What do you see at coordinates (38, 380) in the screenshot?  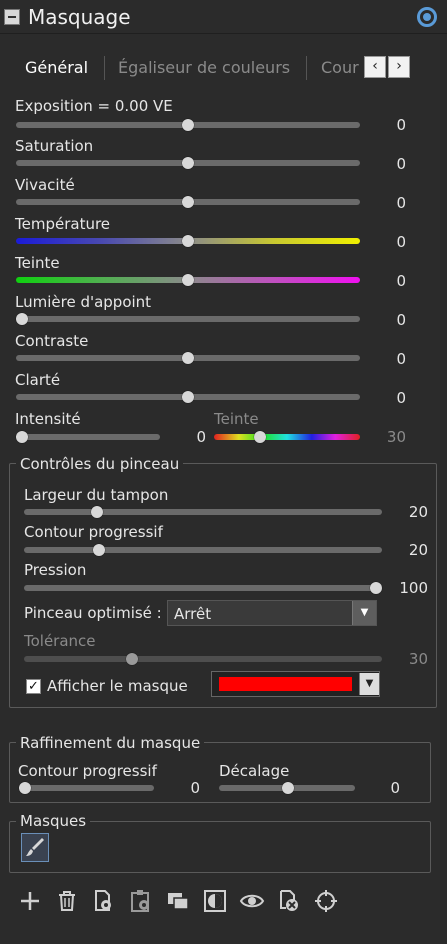 I see `clarity-label: Clarté` at bounding box center [38, 380].